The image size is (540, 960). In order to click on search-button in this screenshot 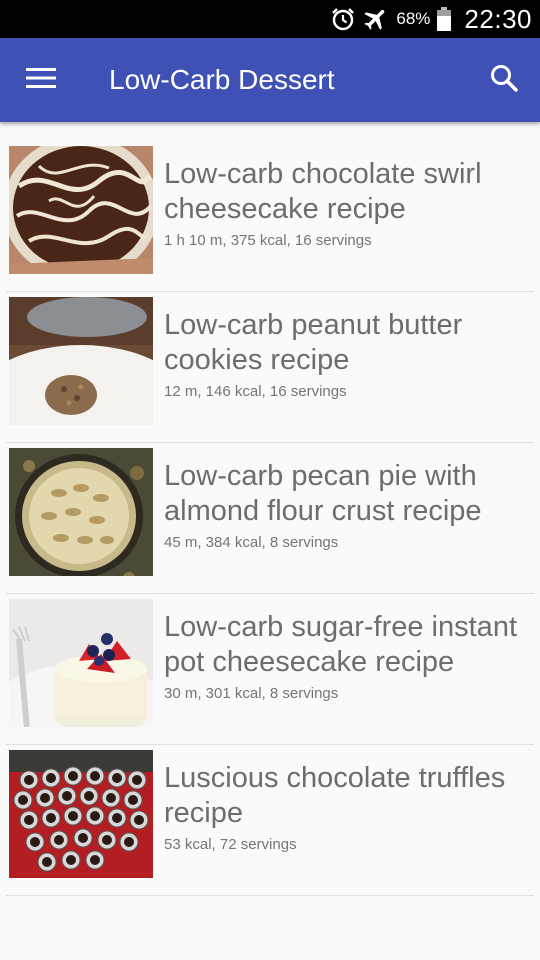, I will do `click(504, 80)`.